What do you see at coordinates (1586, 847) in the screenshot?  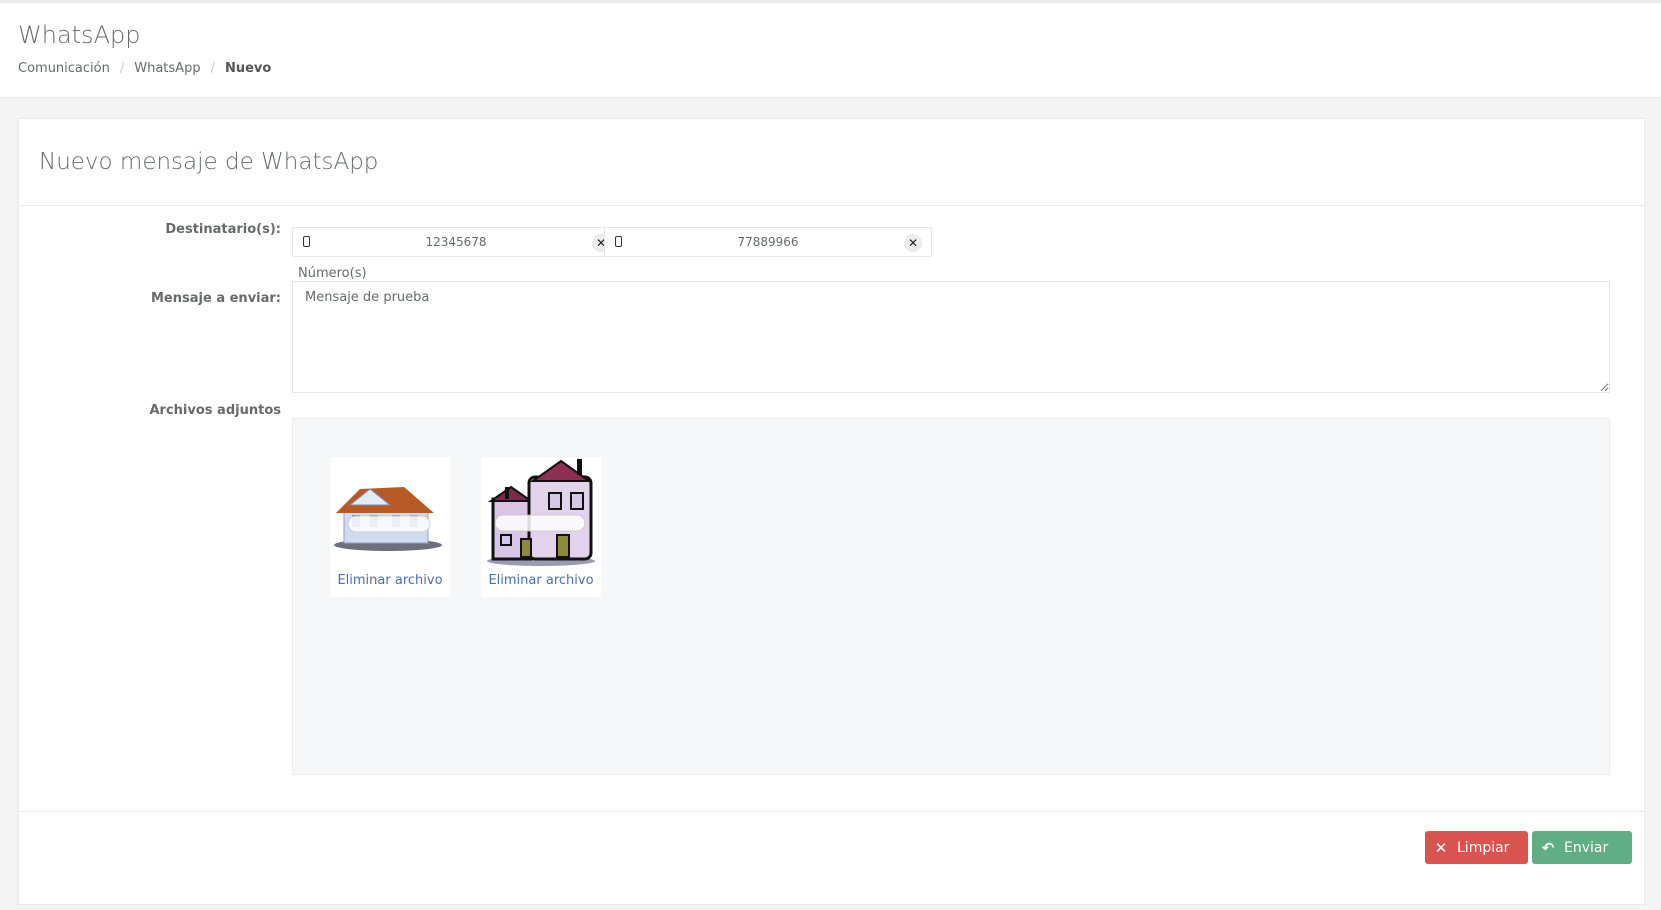 I see `send-button-label: Enviar` at bounding box center [1586, 847].